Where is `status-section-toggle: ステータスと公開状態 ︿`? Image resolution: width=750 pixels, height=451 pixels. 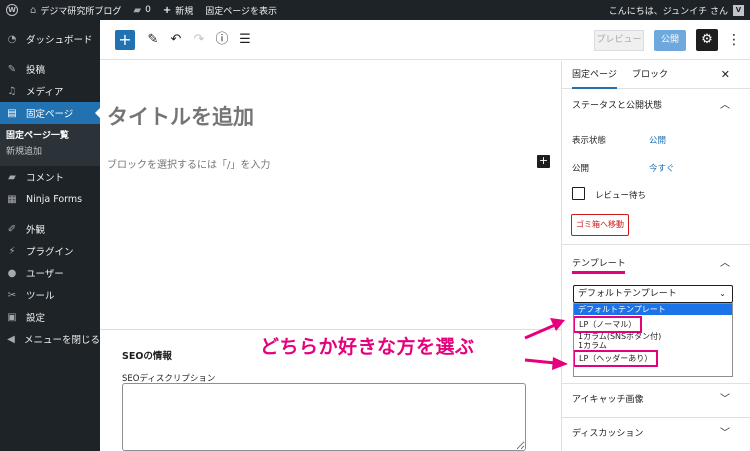
status-section-toggle: ステータスと公開状態 ︿ is located at coordinates (656, 106).